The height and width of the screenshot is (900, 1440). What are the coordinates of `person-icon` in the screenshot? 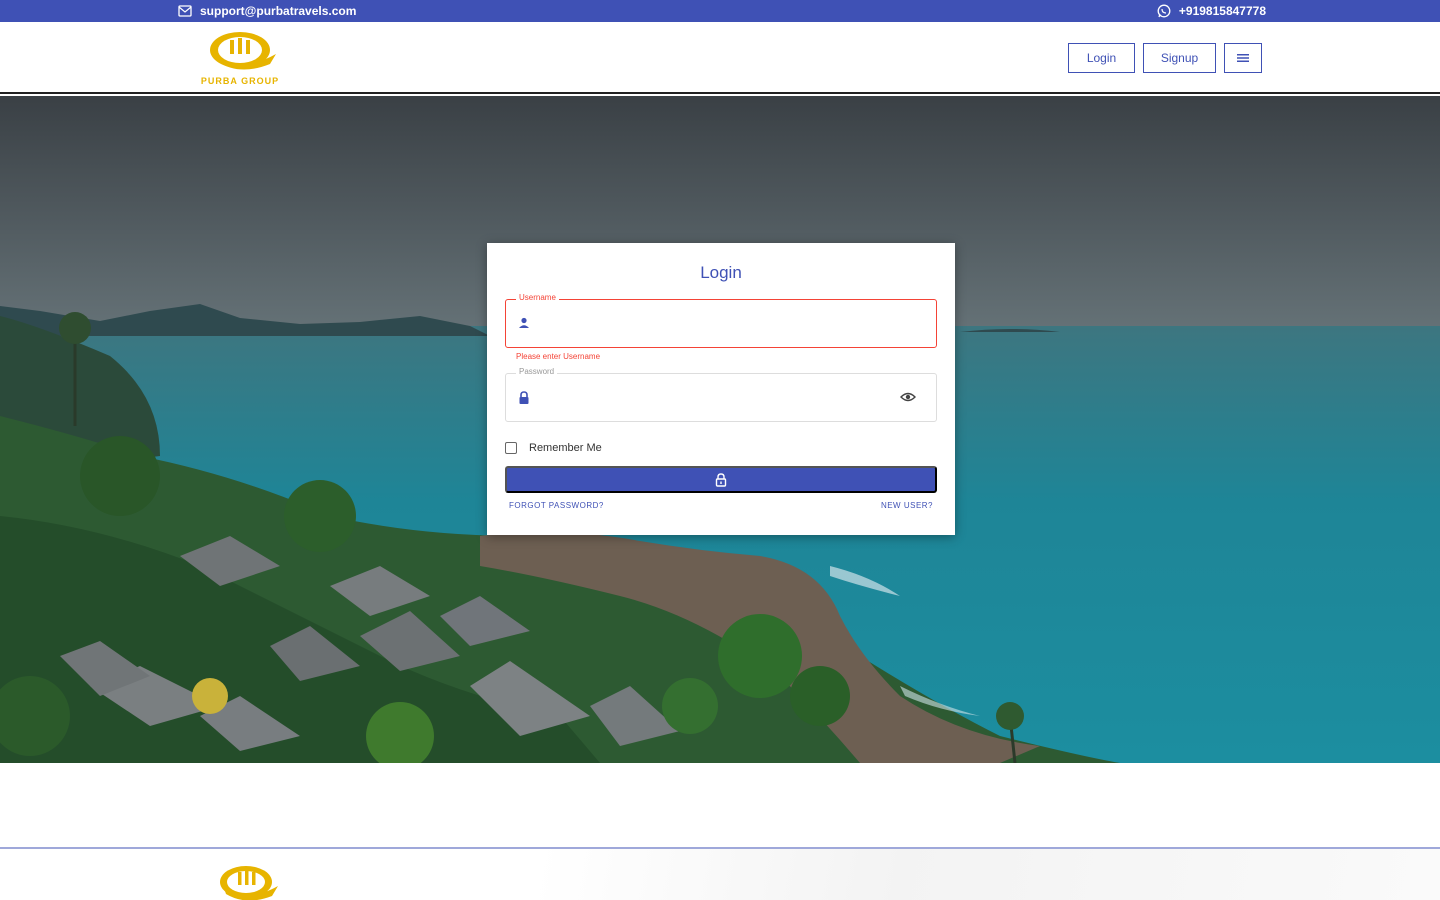 It's located at (524, 322).